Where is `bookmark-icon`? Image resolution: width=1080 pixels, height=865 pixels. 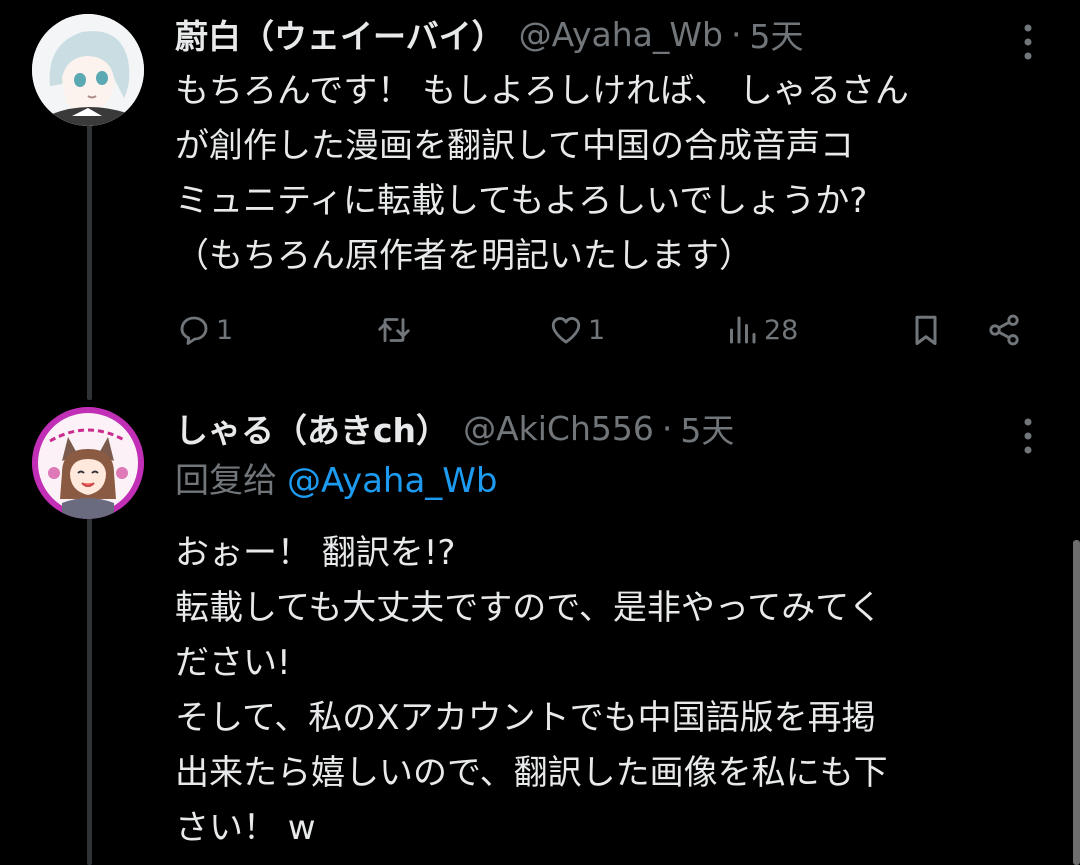
bookmark-icon is located at coordinates (926, 330).